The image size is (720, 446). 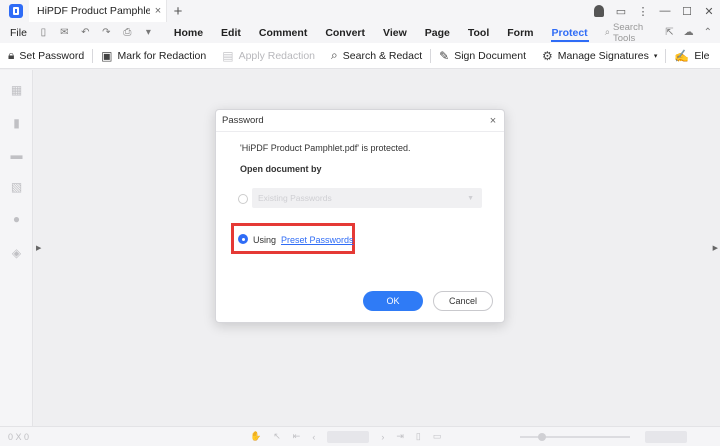 What do you see at coordinates (643, 11) in the screenshot?
I see `more-options-icon: ⋮` at bounding box center [643, 11].